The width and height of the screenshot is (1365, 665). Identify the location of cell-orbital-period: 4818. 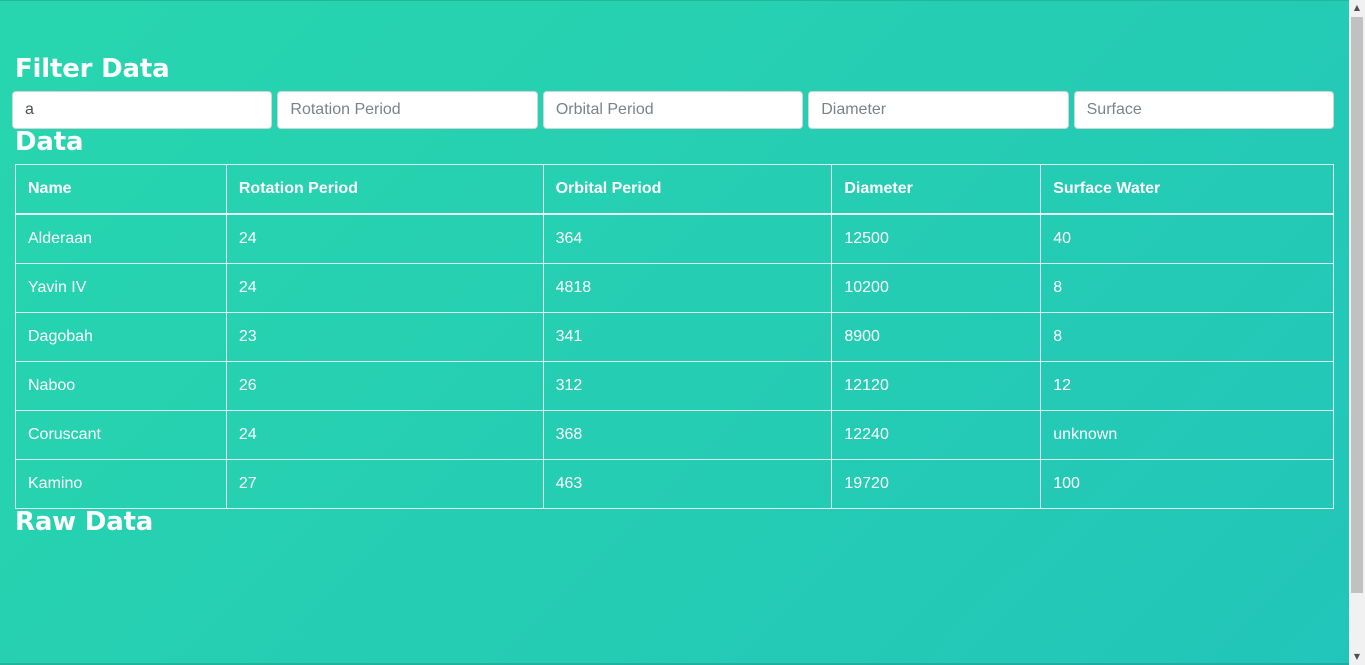
(687, 288).